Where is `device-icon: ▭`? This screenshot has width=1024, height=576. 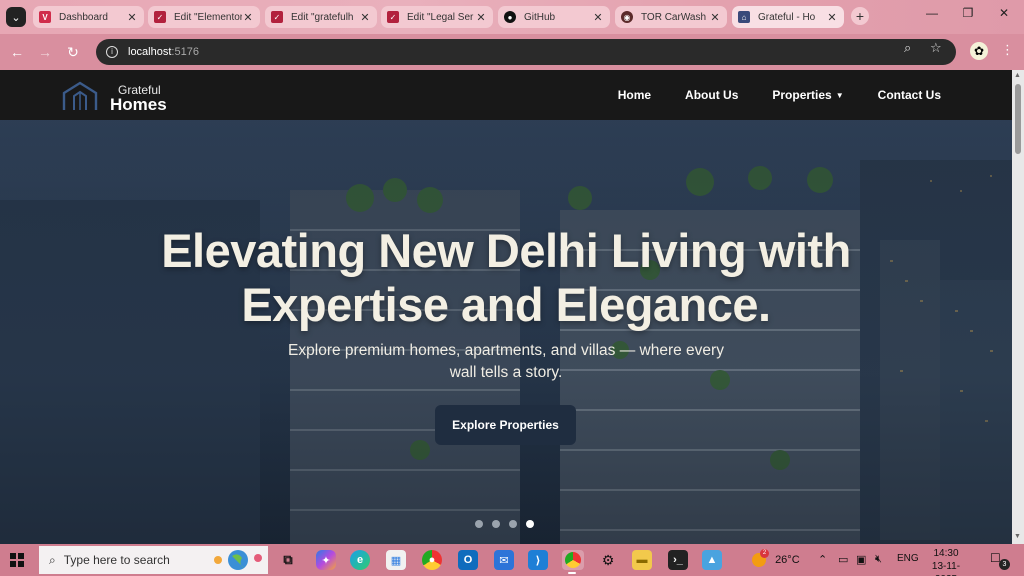
device-icon: ▭ is located at coordinates (843, 559).